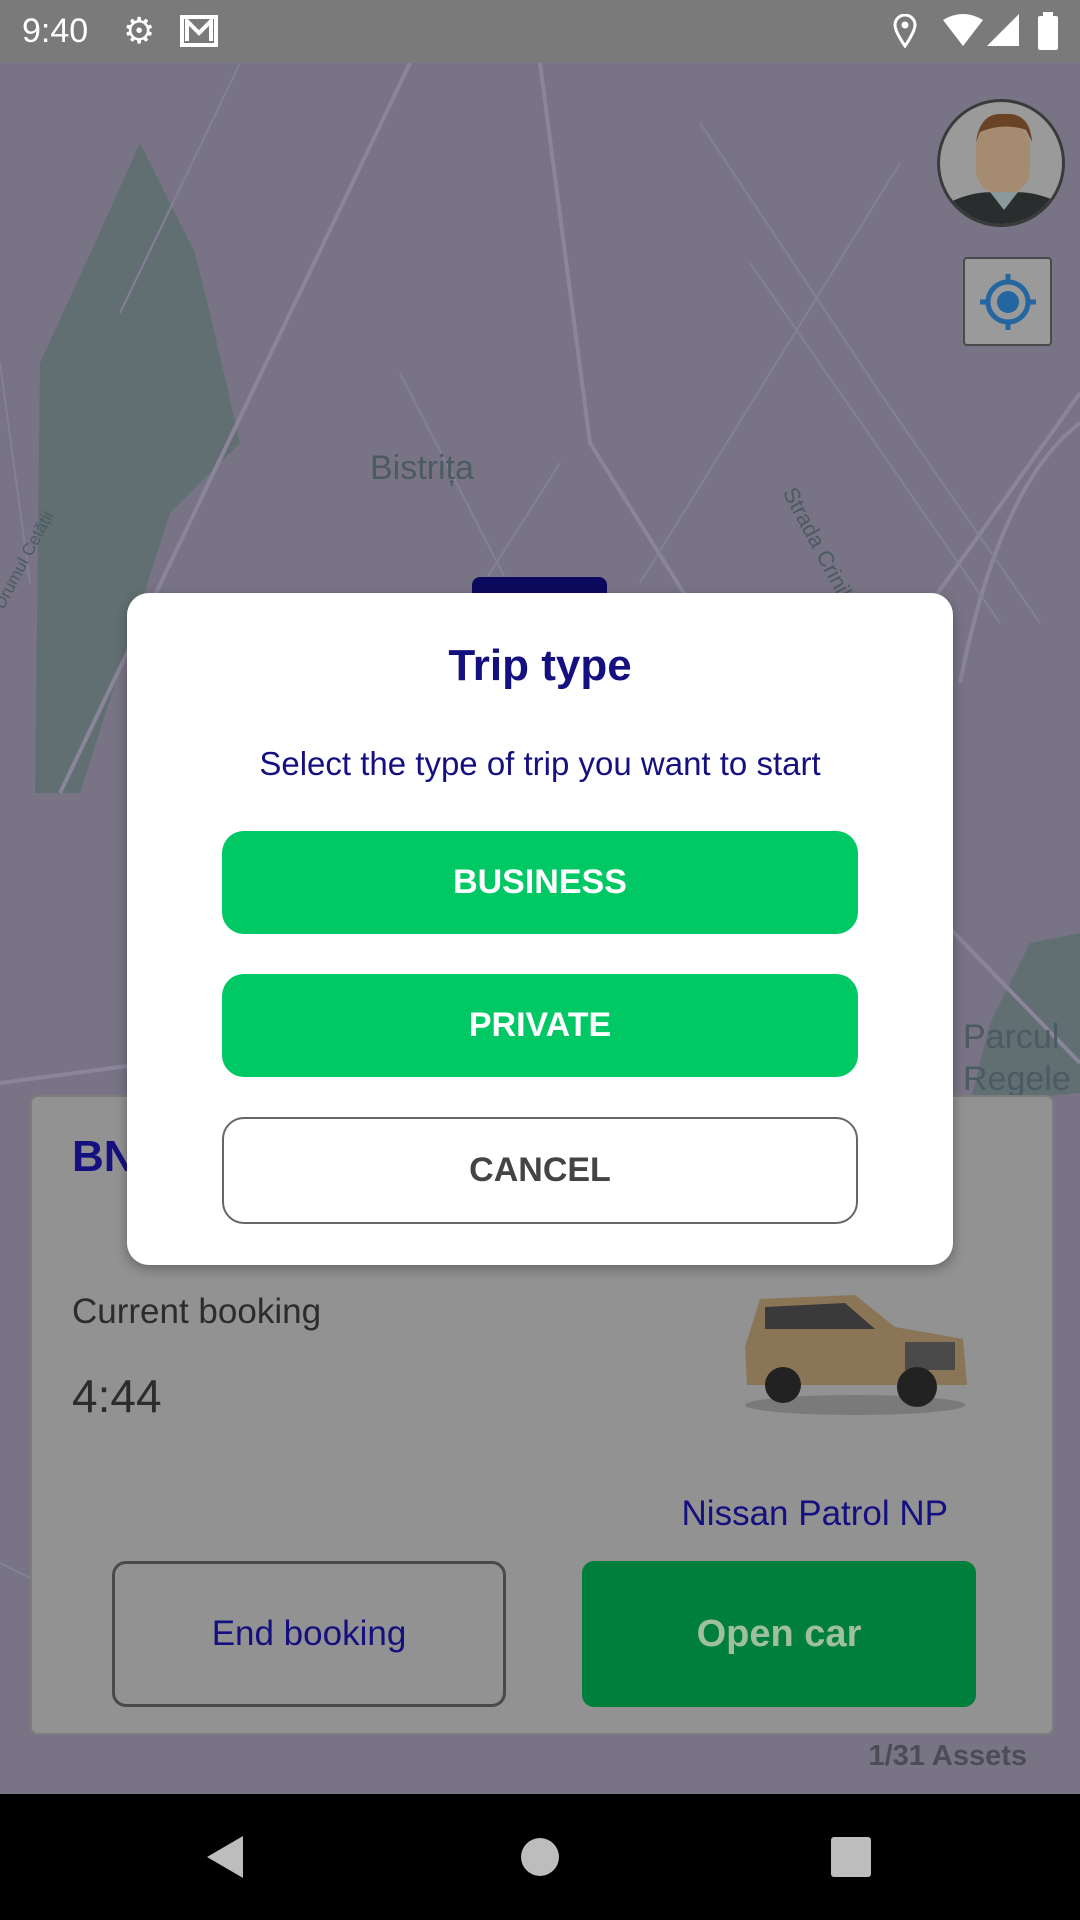 Image resolution: width=1080 pixels, height=1920 pixels. Describe the element at coordinates (1003, 30) in the screenshot. I see `signal-icon` at that location.